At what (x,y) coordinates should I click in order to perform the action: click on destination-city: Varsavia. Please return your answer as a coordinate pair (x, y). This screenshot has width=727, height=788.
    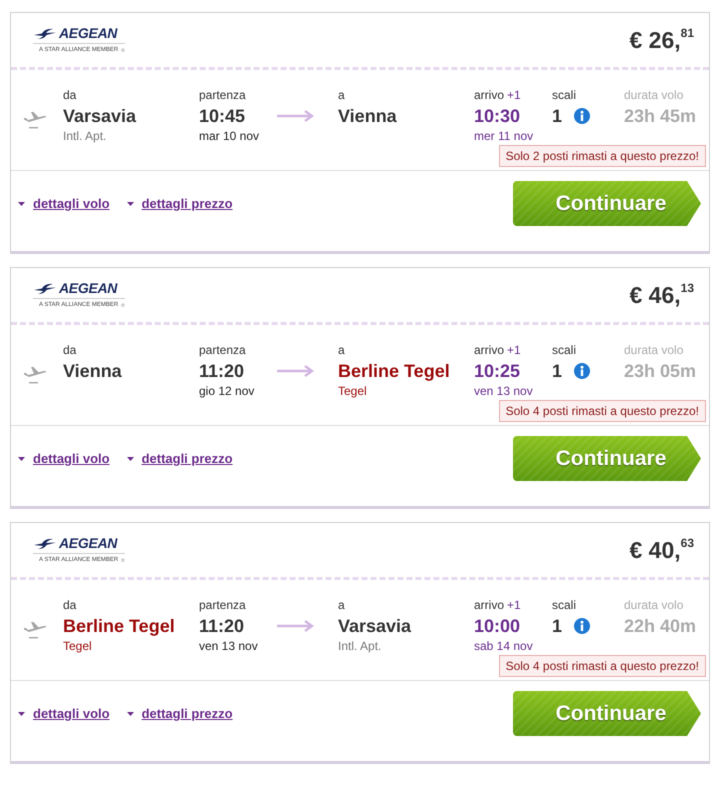
    Looking at the image, I should click on (375, 626).